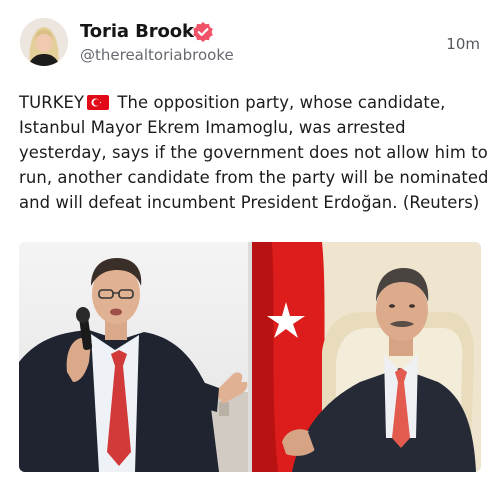 This screenshot has height=491, width=500. Describe the element at coordinates (203, 32) in the screenshot. I see `verified-badge-icon` at that location.